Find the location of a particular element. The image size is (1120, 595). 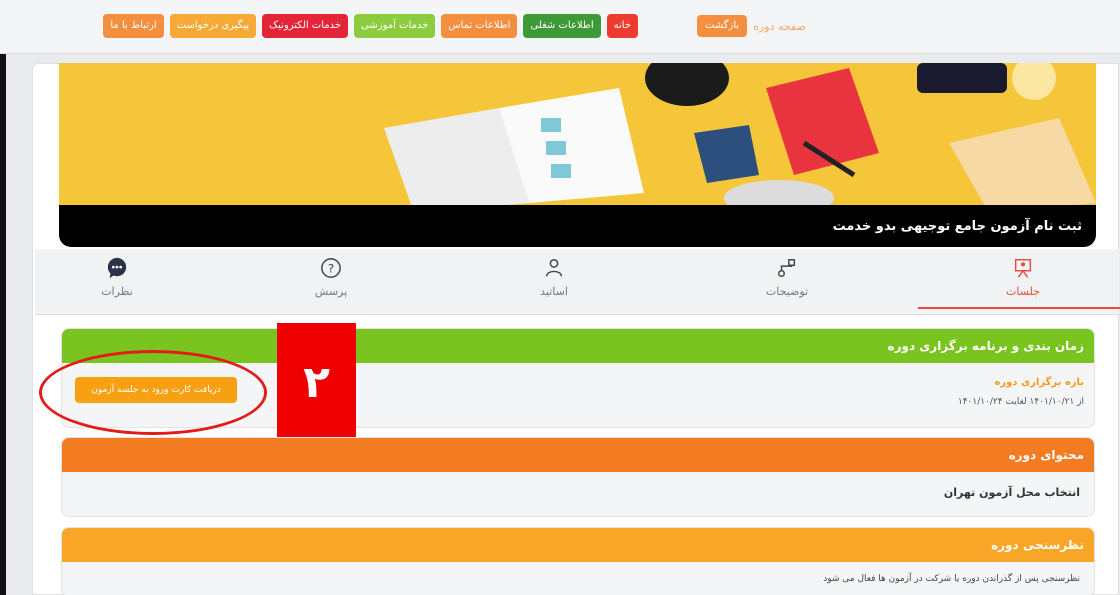

nav-contact-us: ارتباط با ما is located at coordinates (133, 26).